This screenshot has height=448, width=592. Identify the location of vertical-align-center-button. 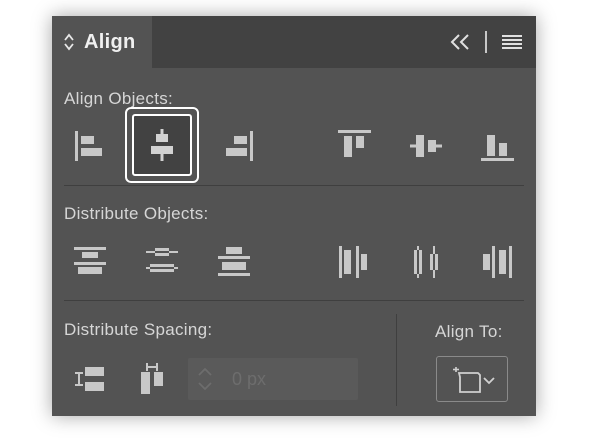
(426, 146).